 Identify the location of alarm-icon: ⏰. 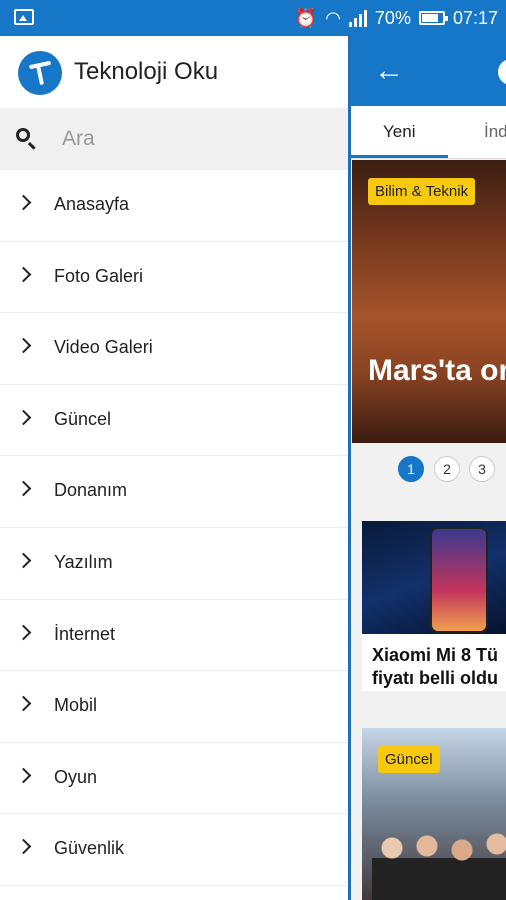
(306, 17).